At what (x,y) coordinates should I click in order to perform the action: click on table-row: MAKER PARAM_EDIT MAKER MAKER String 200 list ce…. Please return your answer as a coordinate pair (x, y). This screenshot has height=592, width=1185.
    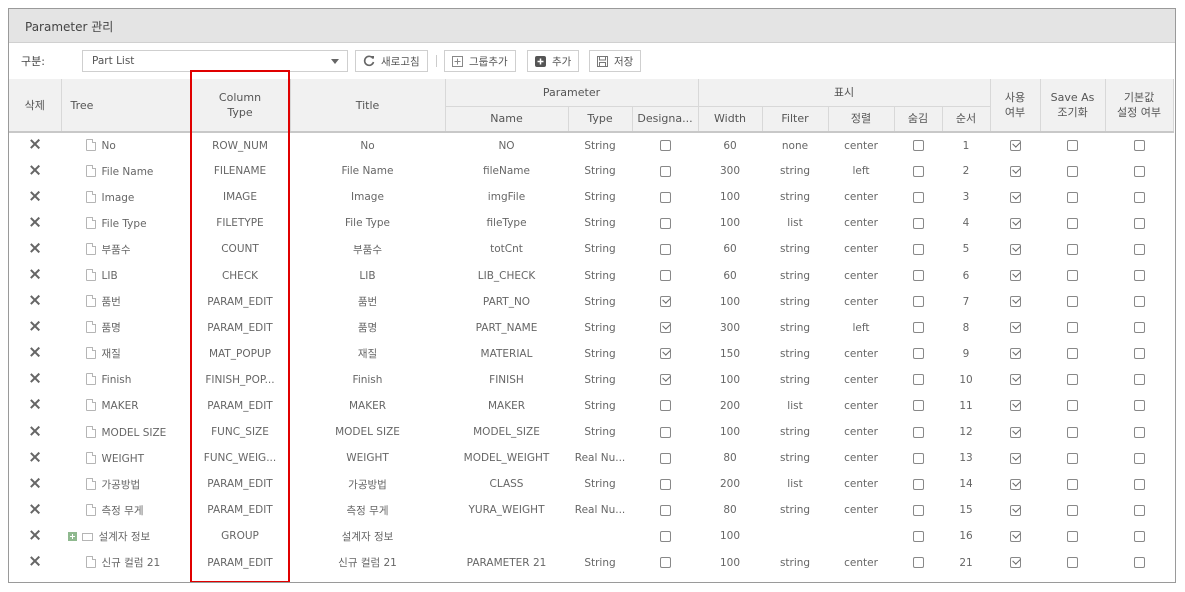
    Looking at the image, I should click on (591, 406).